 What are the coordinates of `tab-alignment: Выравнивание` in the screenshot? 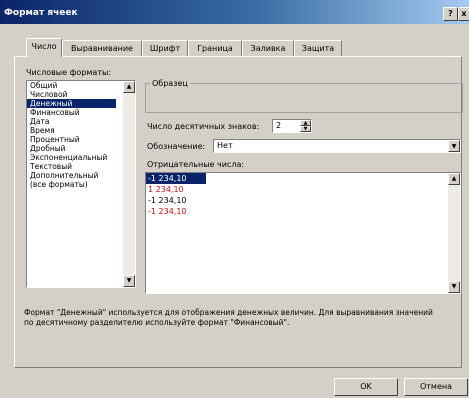 It's located at (102, 48).